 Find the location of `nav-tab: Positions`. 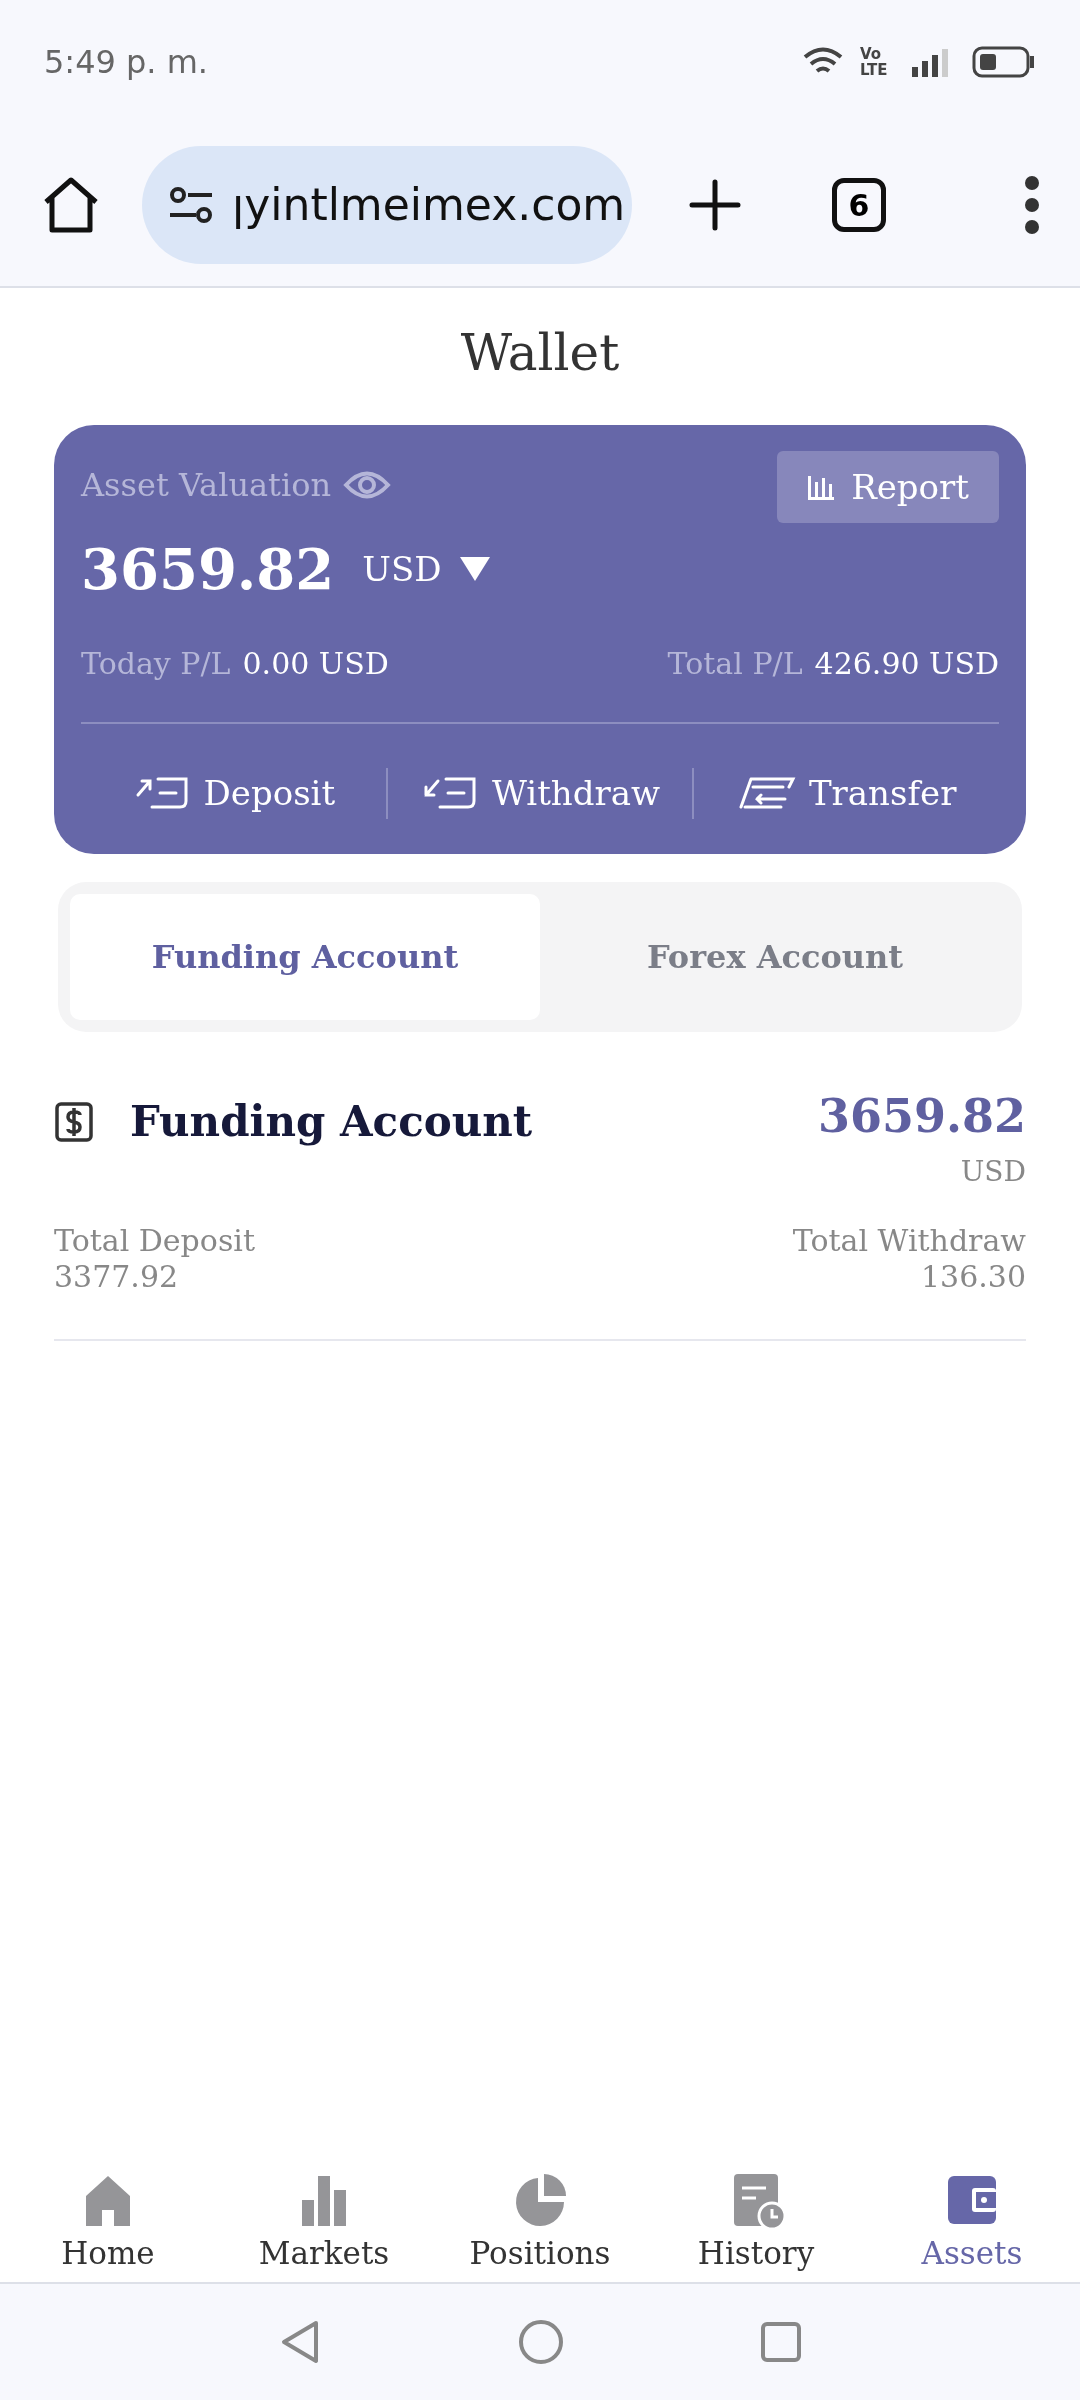

nav-tab: Positions is located at coordinates (540, 2215).